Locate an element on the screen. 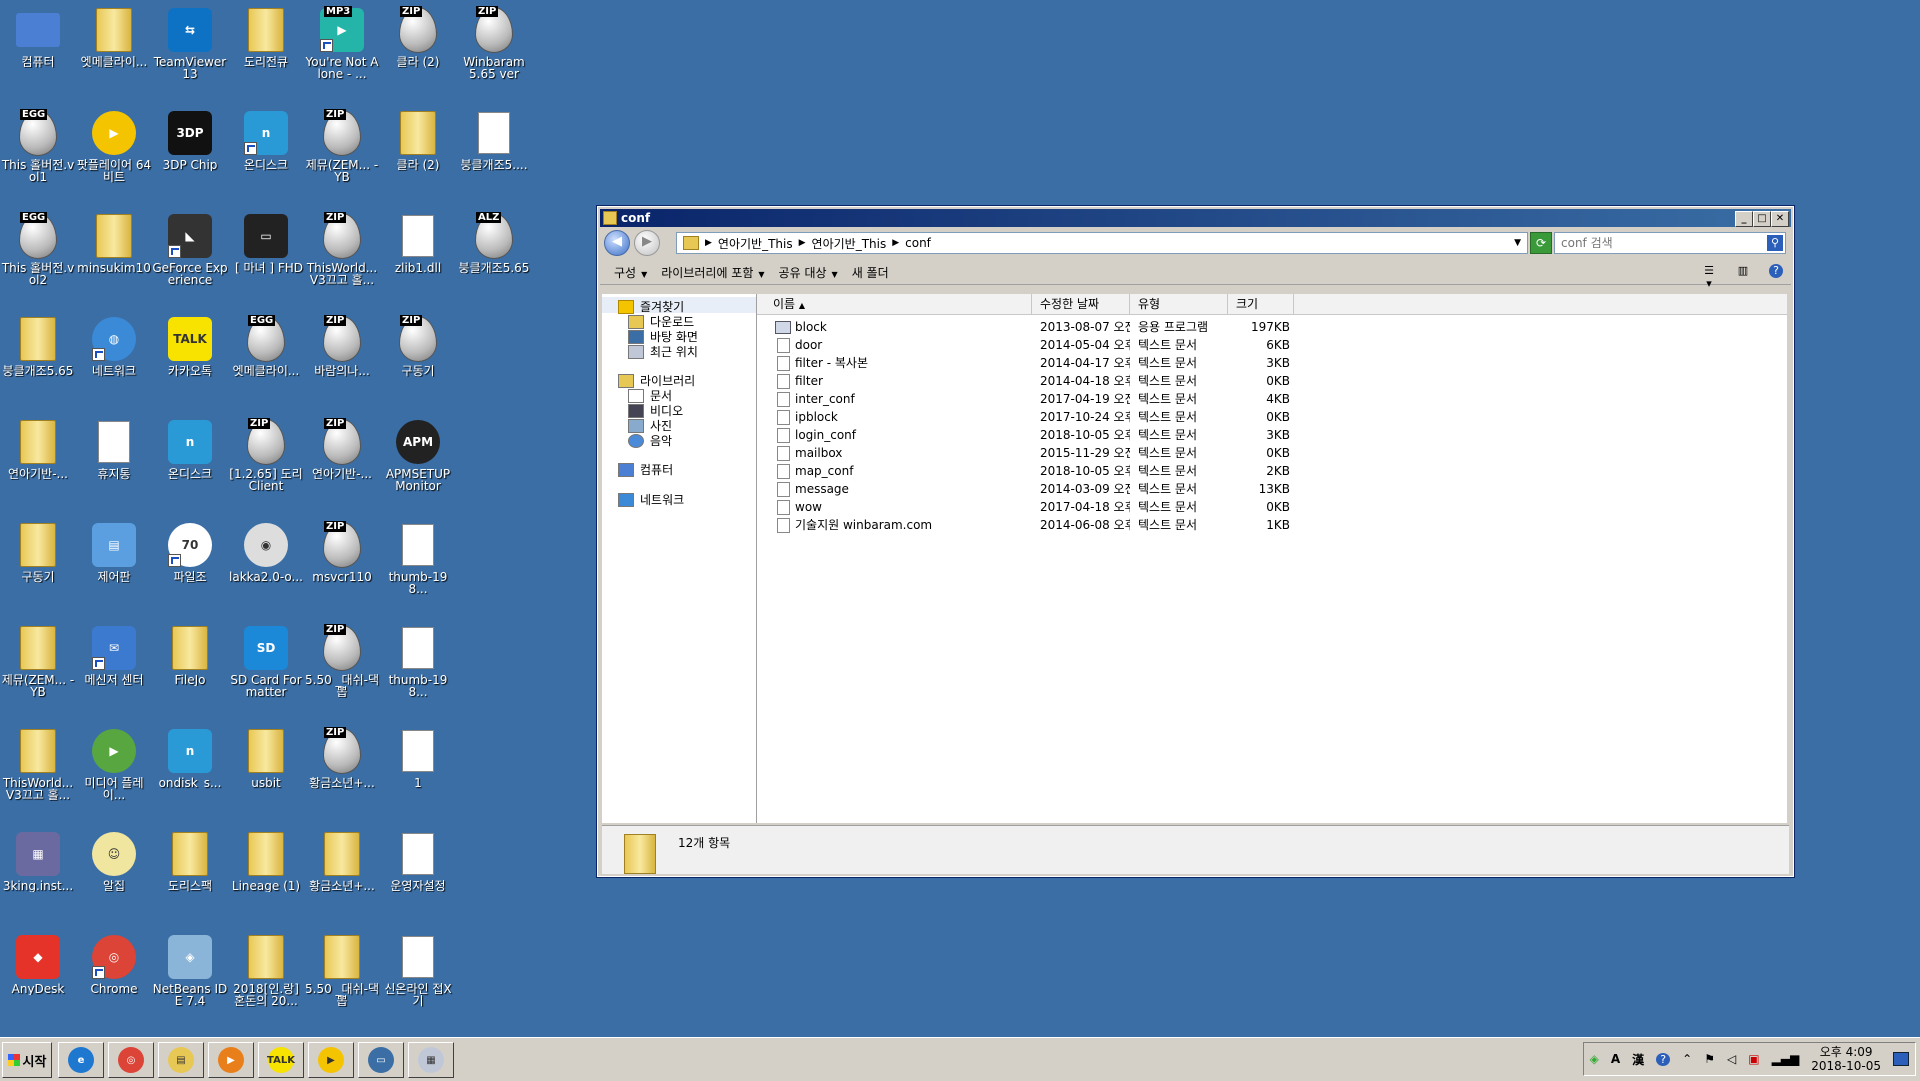 The width and height of the screenshot is (1920, 1081). desktop-icon-egg: ZIP 클라 (2) is located at coordinates (418, 37).